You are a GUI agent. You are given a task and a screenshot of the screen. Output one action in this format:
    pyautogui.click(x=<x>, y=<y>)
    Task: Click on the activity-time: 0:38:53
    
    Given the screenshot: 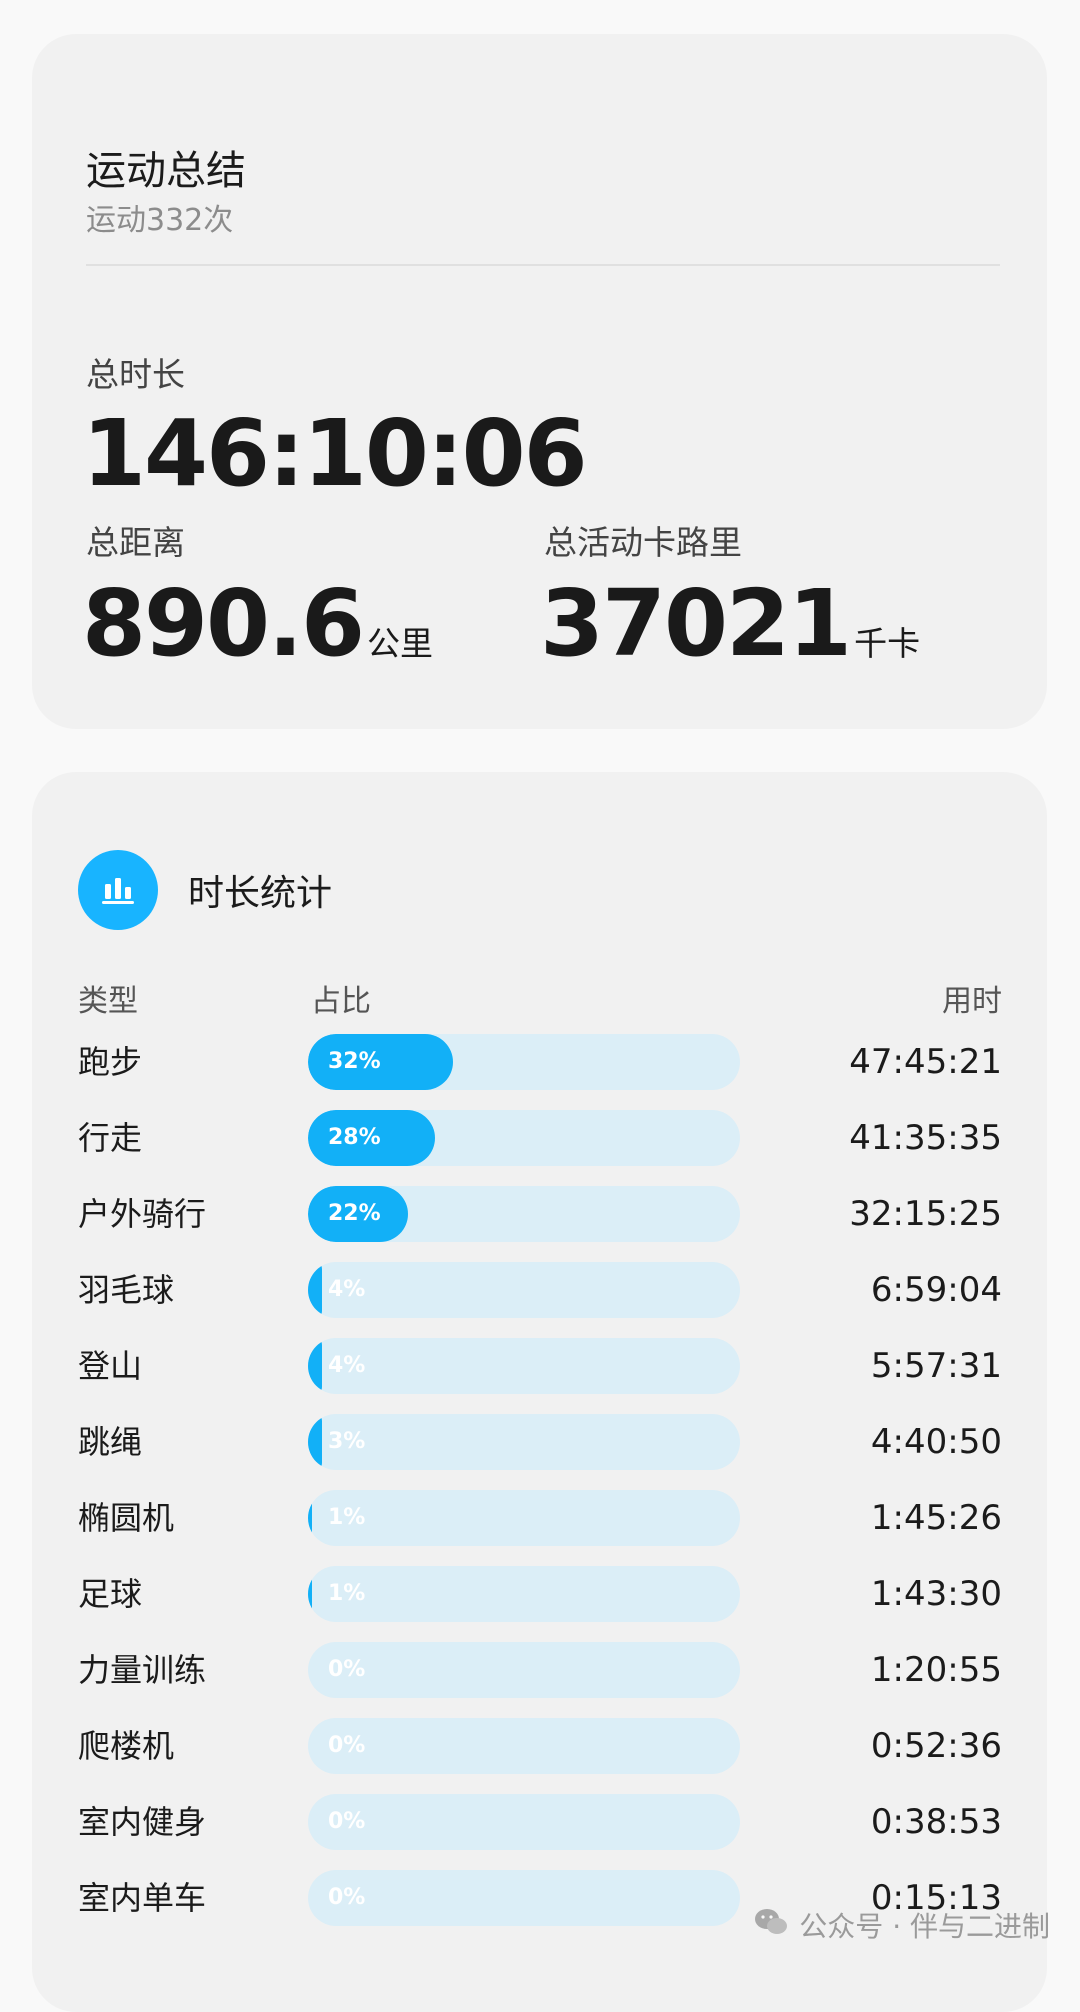 What is the action you would take?
    pyautogui.click(x=936, y=1822)
    